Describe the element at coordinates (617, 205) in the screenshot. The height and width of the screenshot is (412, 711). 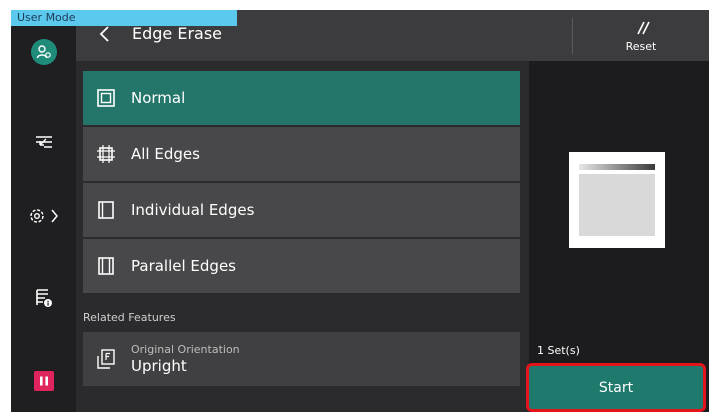
I see `preview-page` at that location.